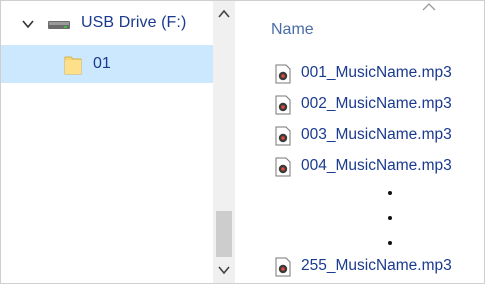 This screenshot has height=284, width=485. I want to click on list-item: 002_MusicName.mp3, so click(379, 105).